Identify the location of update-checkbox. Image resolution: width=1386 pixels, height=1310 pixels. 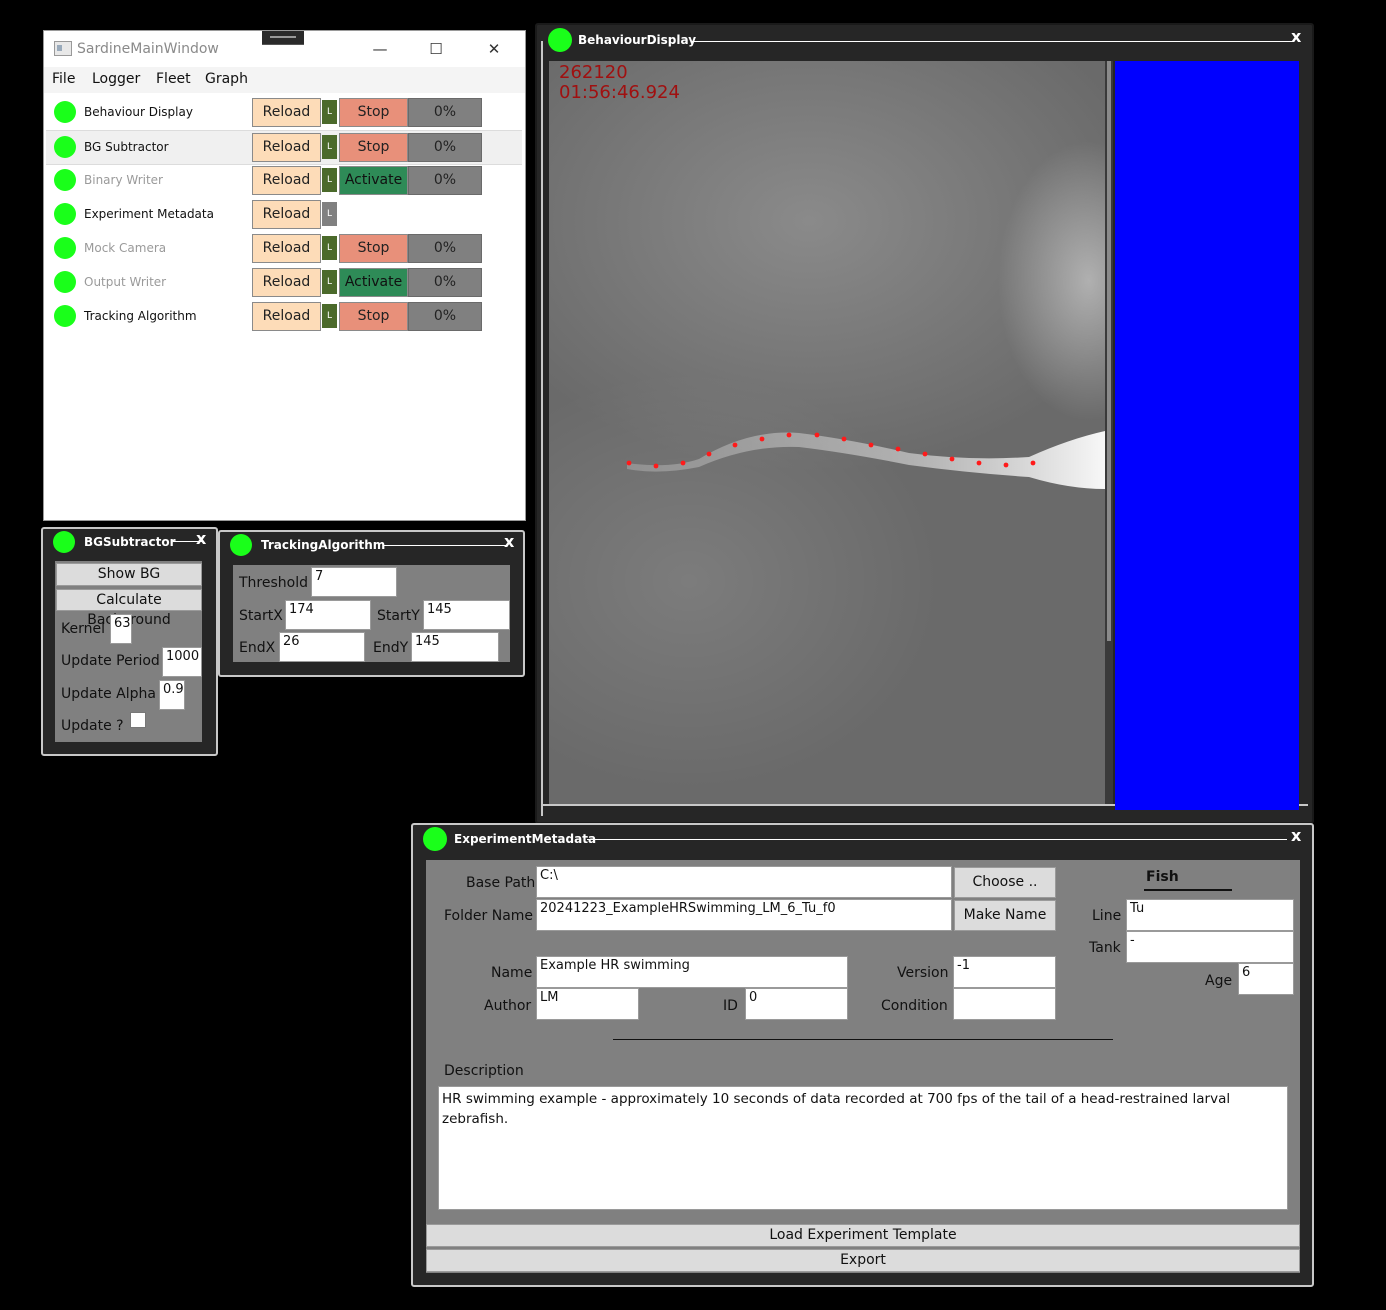
(138, 720).